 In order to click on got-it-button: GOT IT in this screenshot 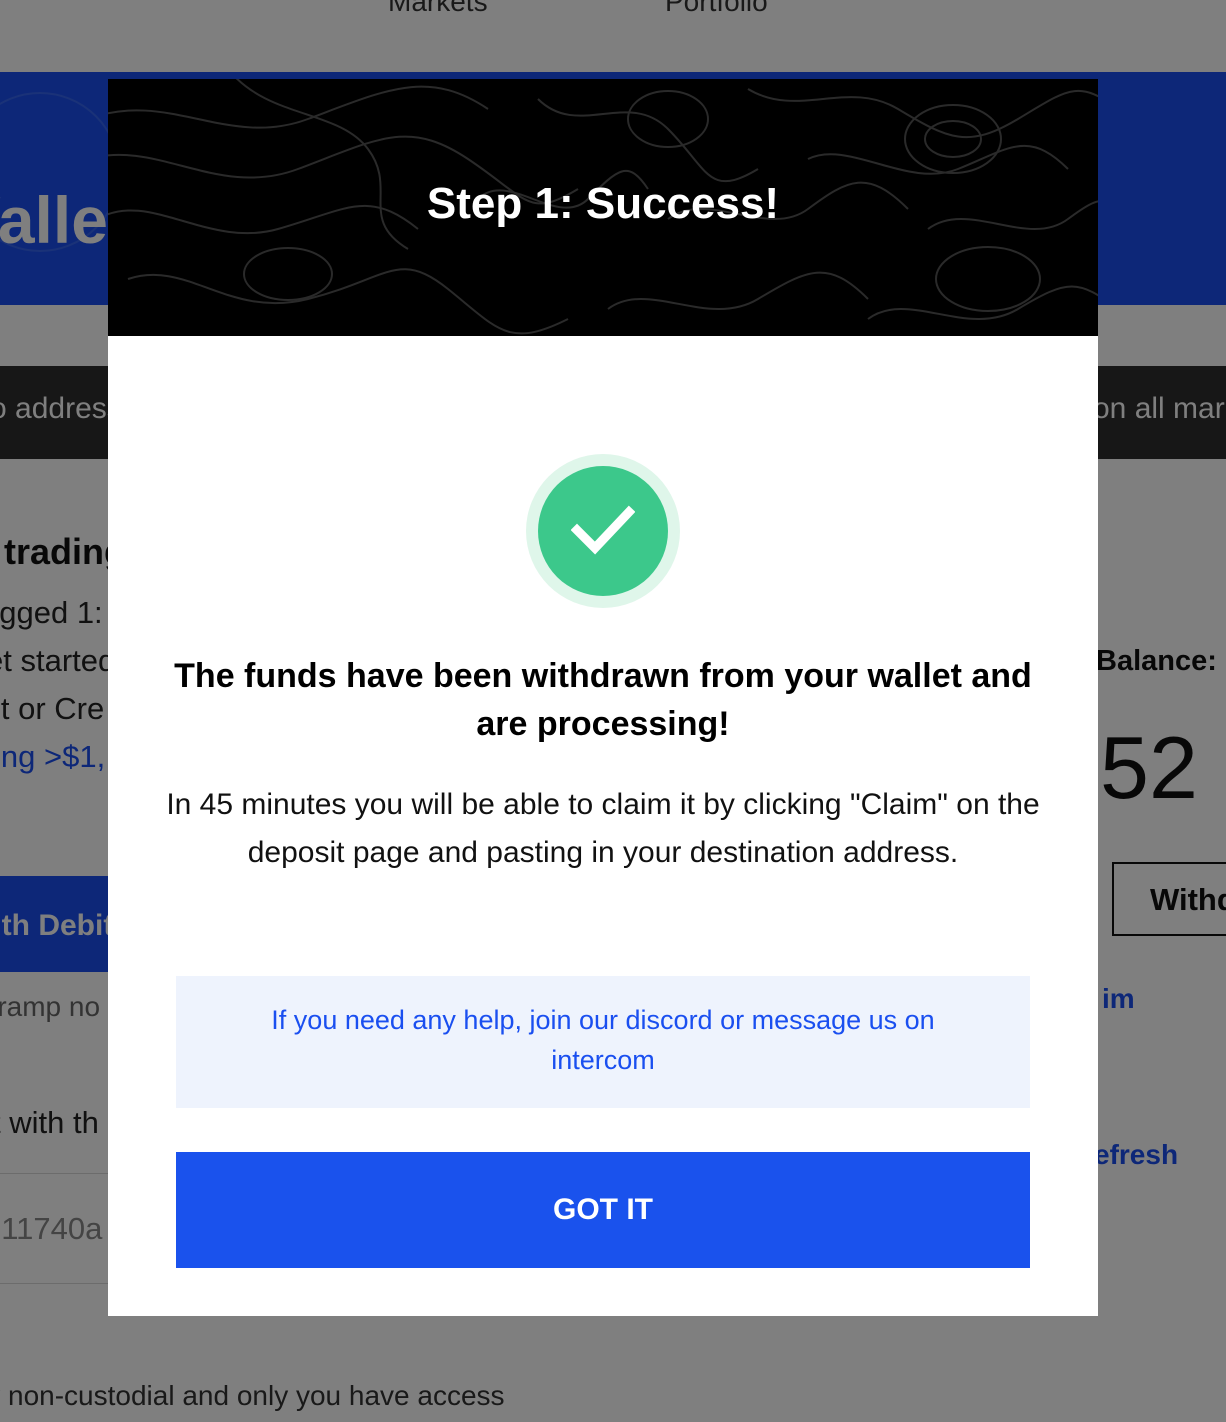, I will do `click(603, 1210)`.